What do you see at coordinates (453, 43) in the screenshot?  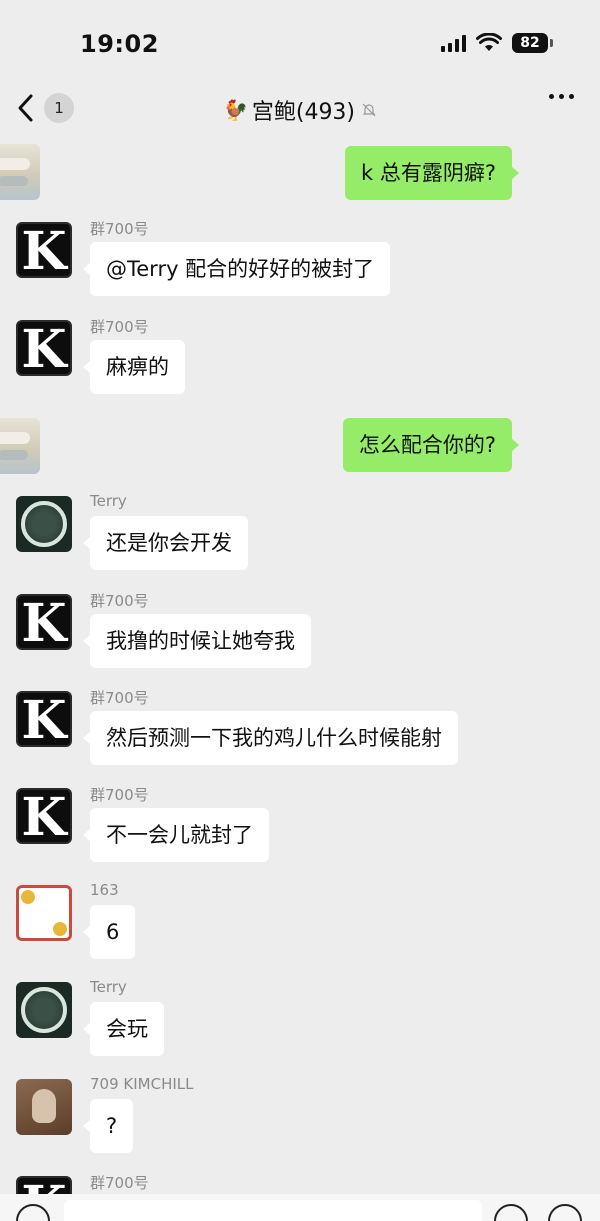 I see `cellular-signal-icon` at bounding box center [453, 43].